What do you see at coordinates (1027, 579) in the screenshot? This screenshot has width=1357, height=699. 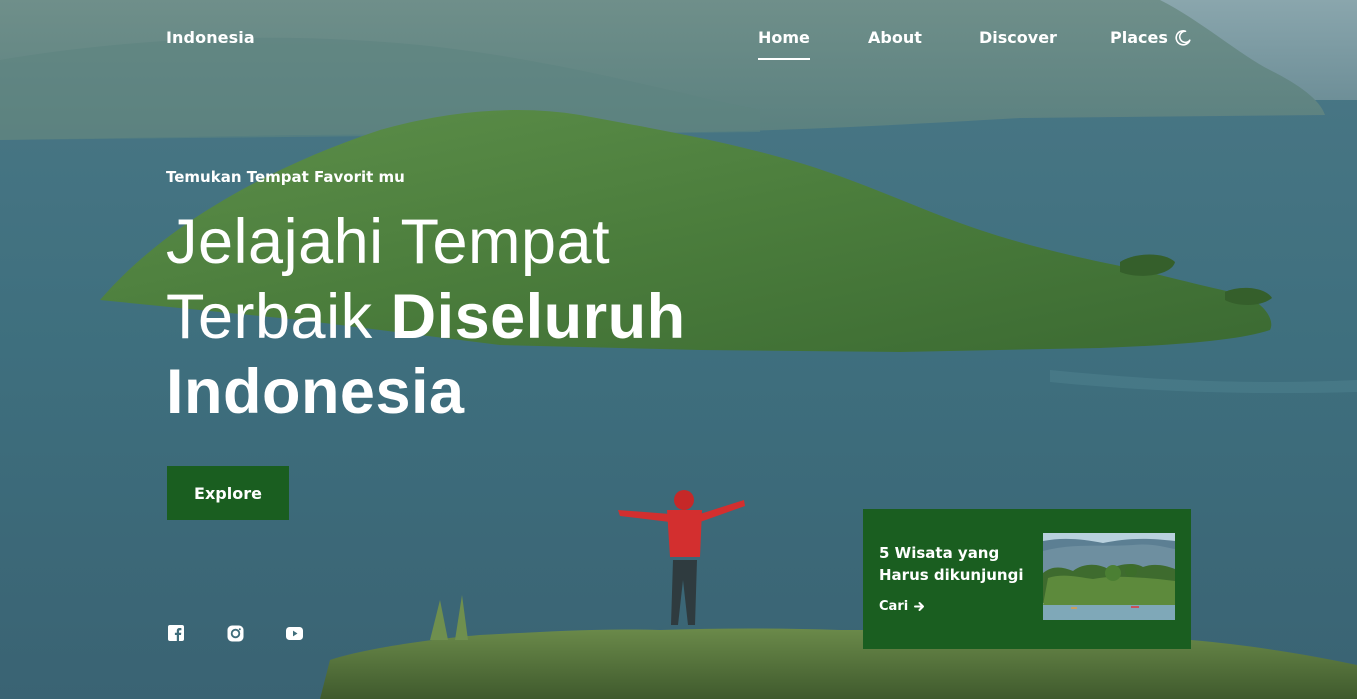 I see `featured-card: 5 Wisata yang Harus dikunjungi Cari` at bounding box center [1027, 579].